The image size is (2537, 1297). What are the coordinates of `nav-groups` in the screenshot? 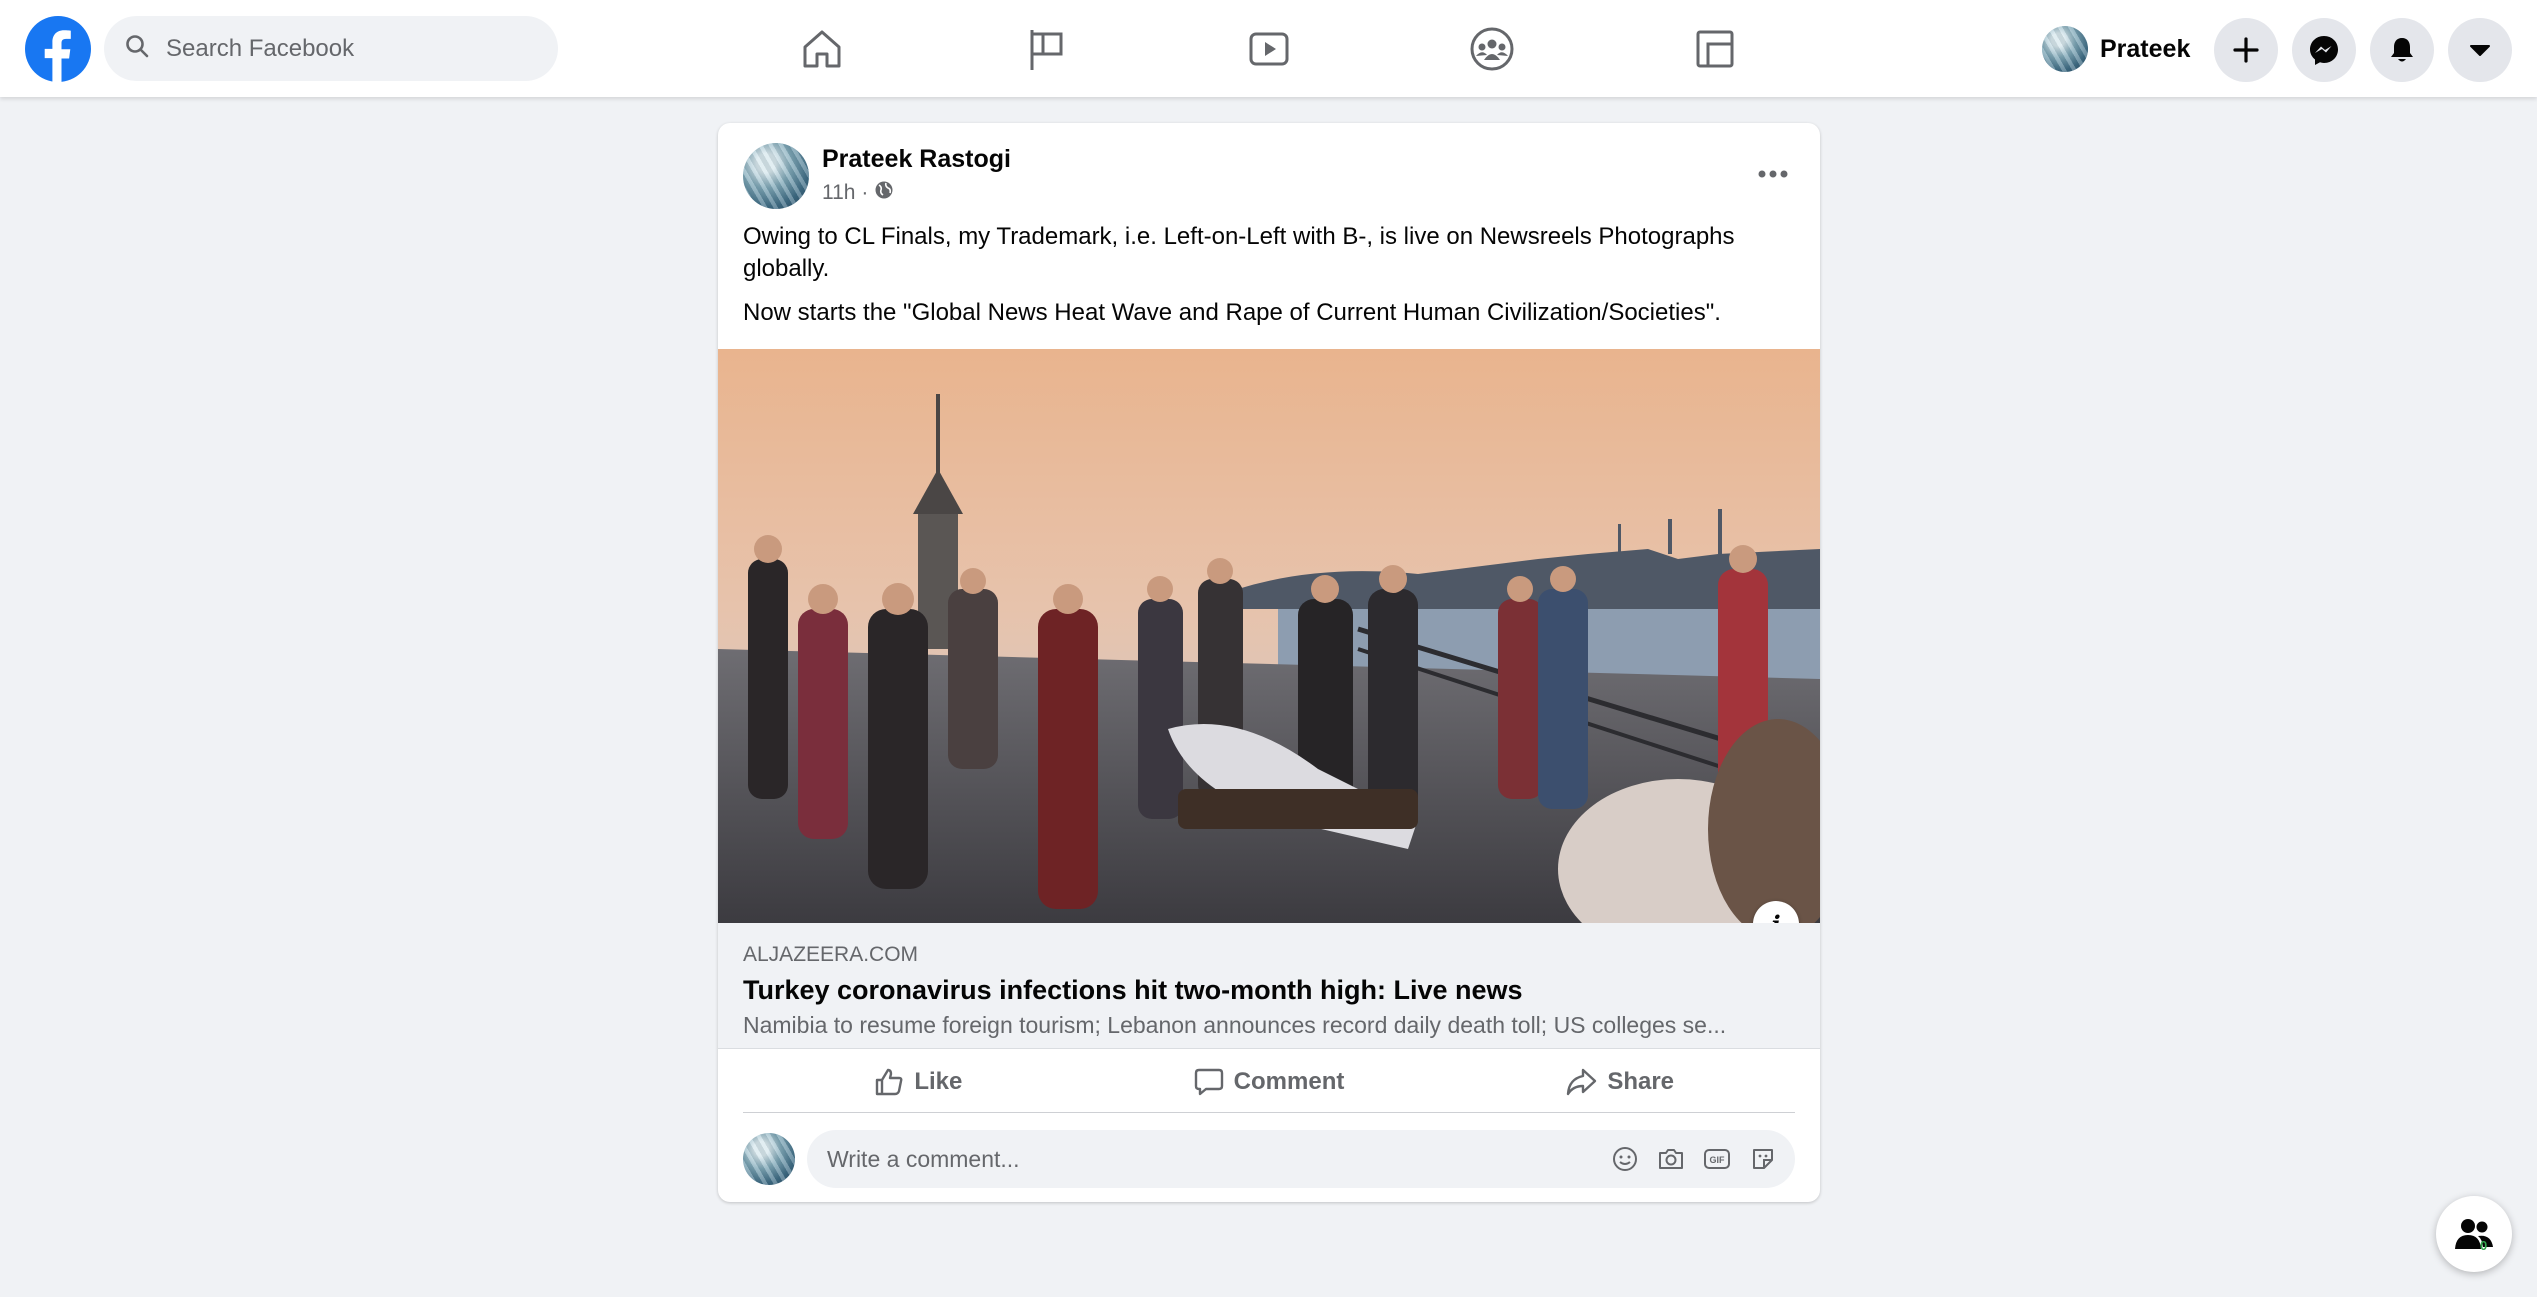 It's located at (1492, 49).